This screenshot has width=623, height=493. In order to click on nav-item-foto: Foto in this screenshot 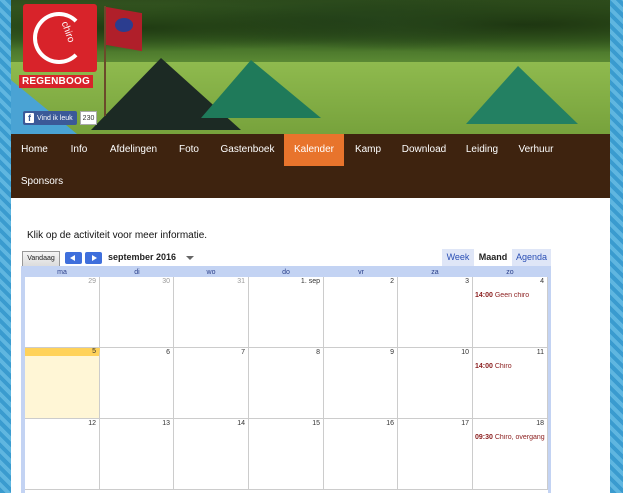, I will do `click(189, 150)`.